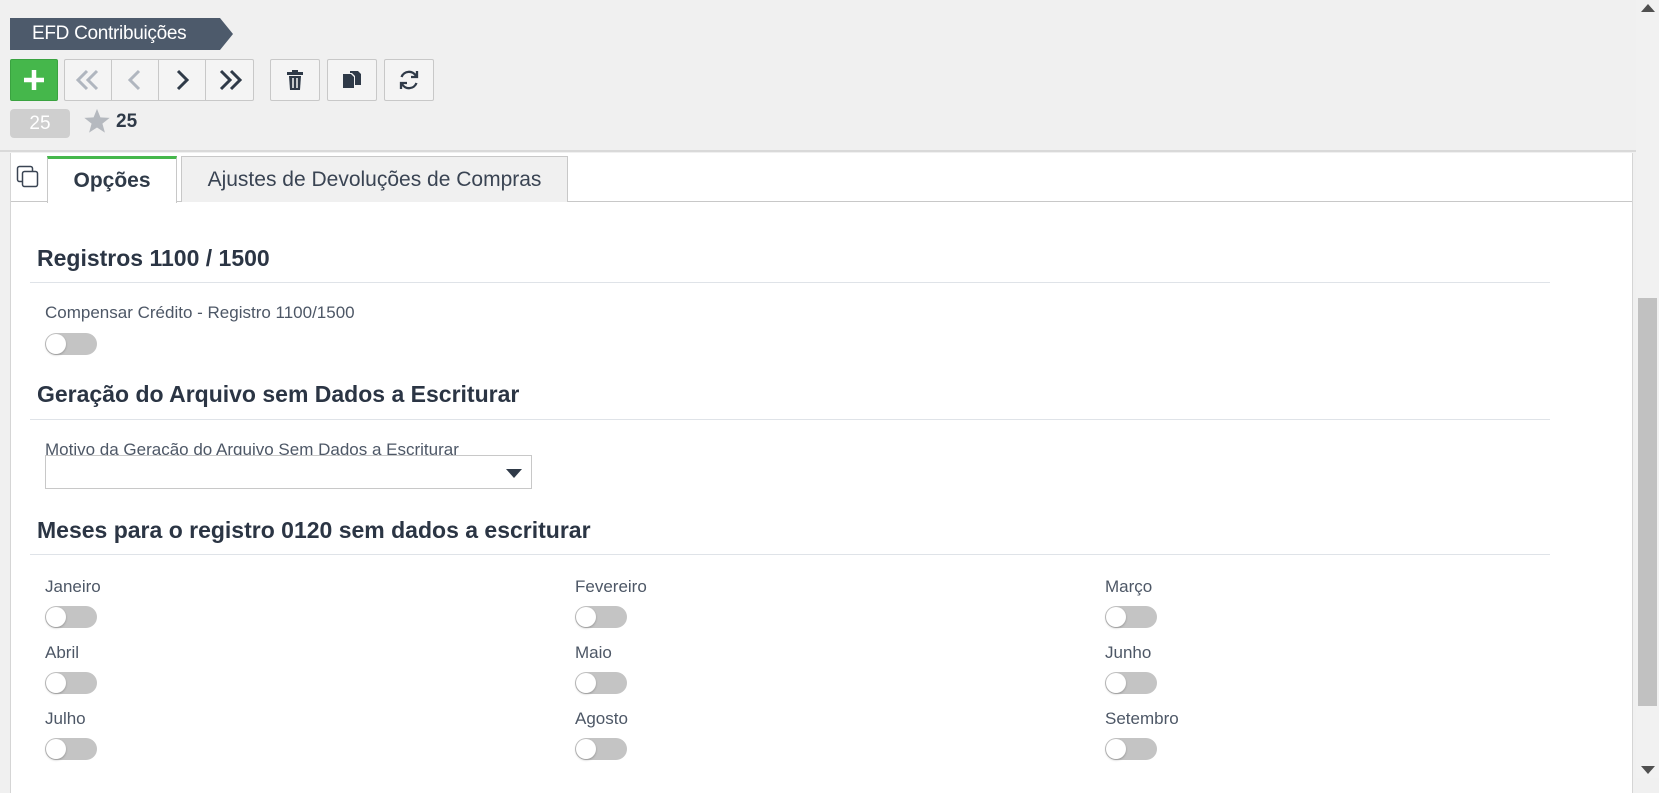  I want to click on month-toggle-fevereiro, so click(601, 617).